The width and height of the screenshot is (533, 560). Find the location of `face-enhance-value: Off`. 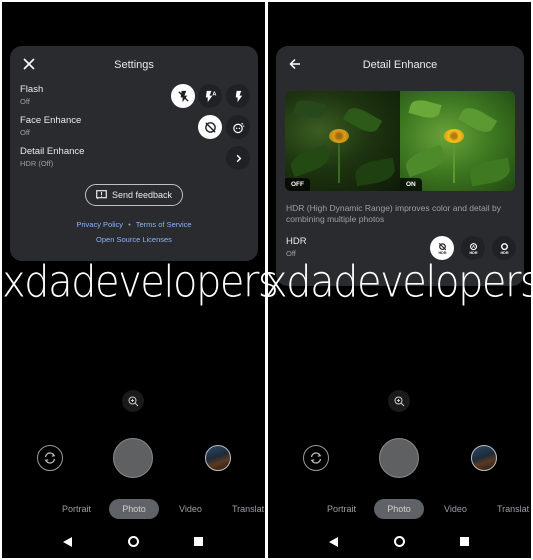

face-enhance-value: Off is located at coordinates (25, 132).